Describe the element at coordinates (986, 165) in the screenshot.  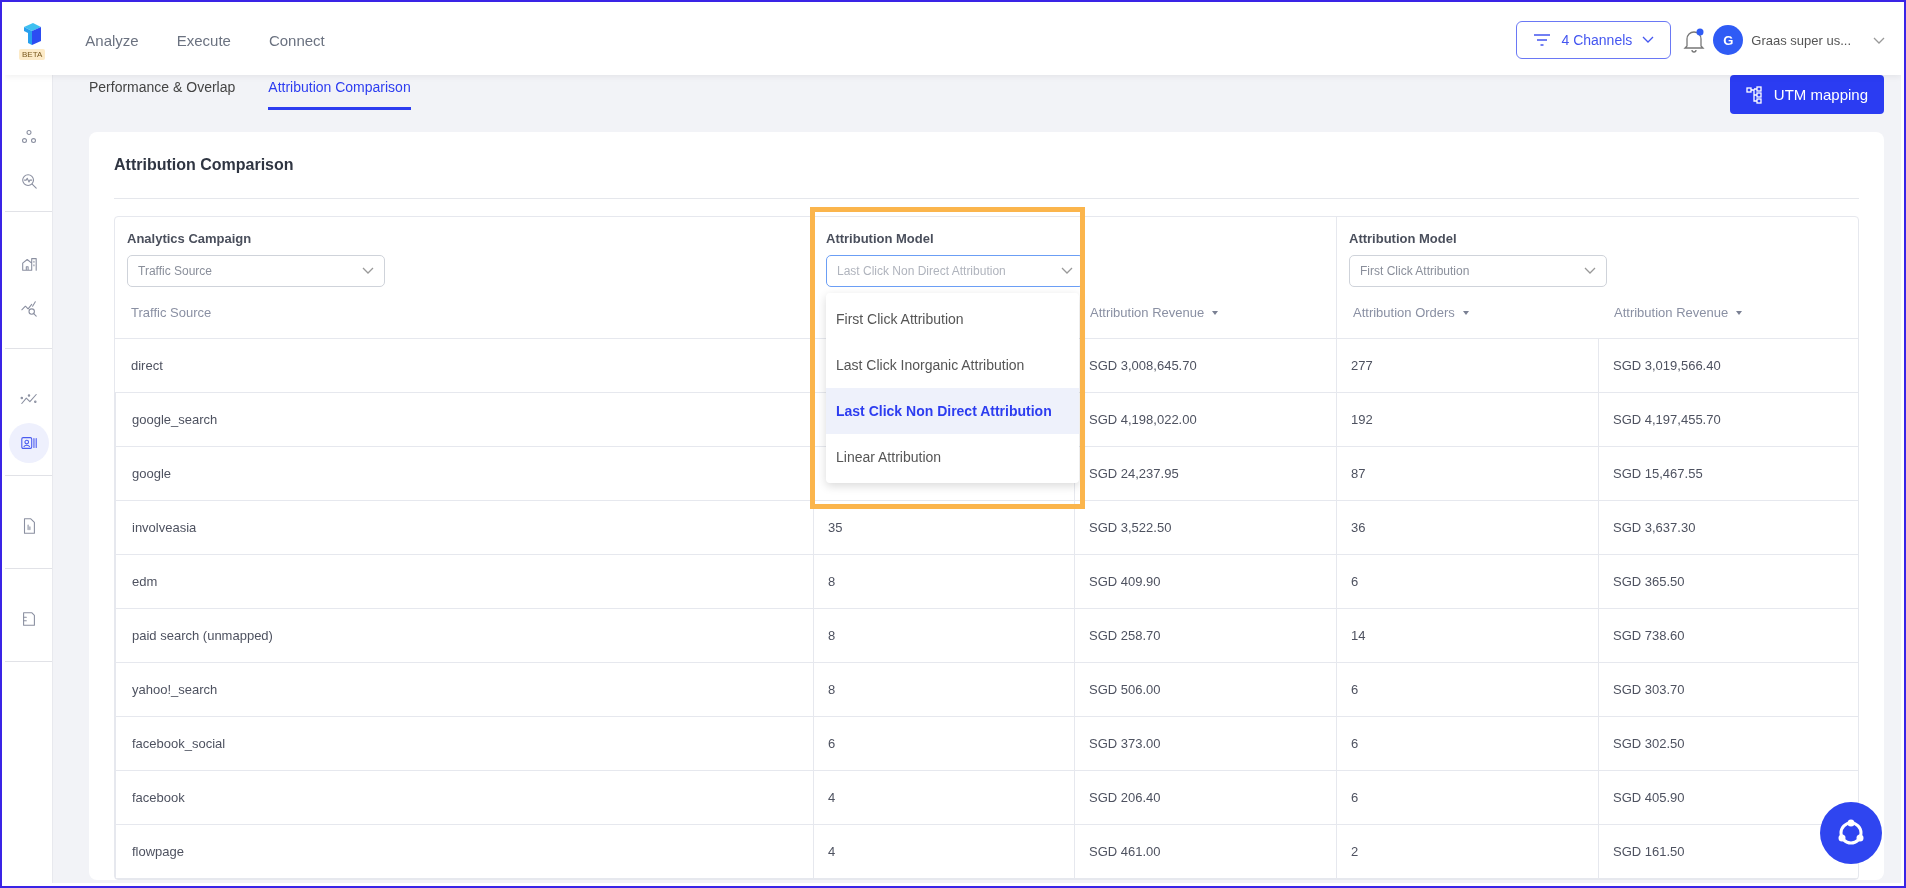
I see `card-title: Attribution Comparison` at that location.